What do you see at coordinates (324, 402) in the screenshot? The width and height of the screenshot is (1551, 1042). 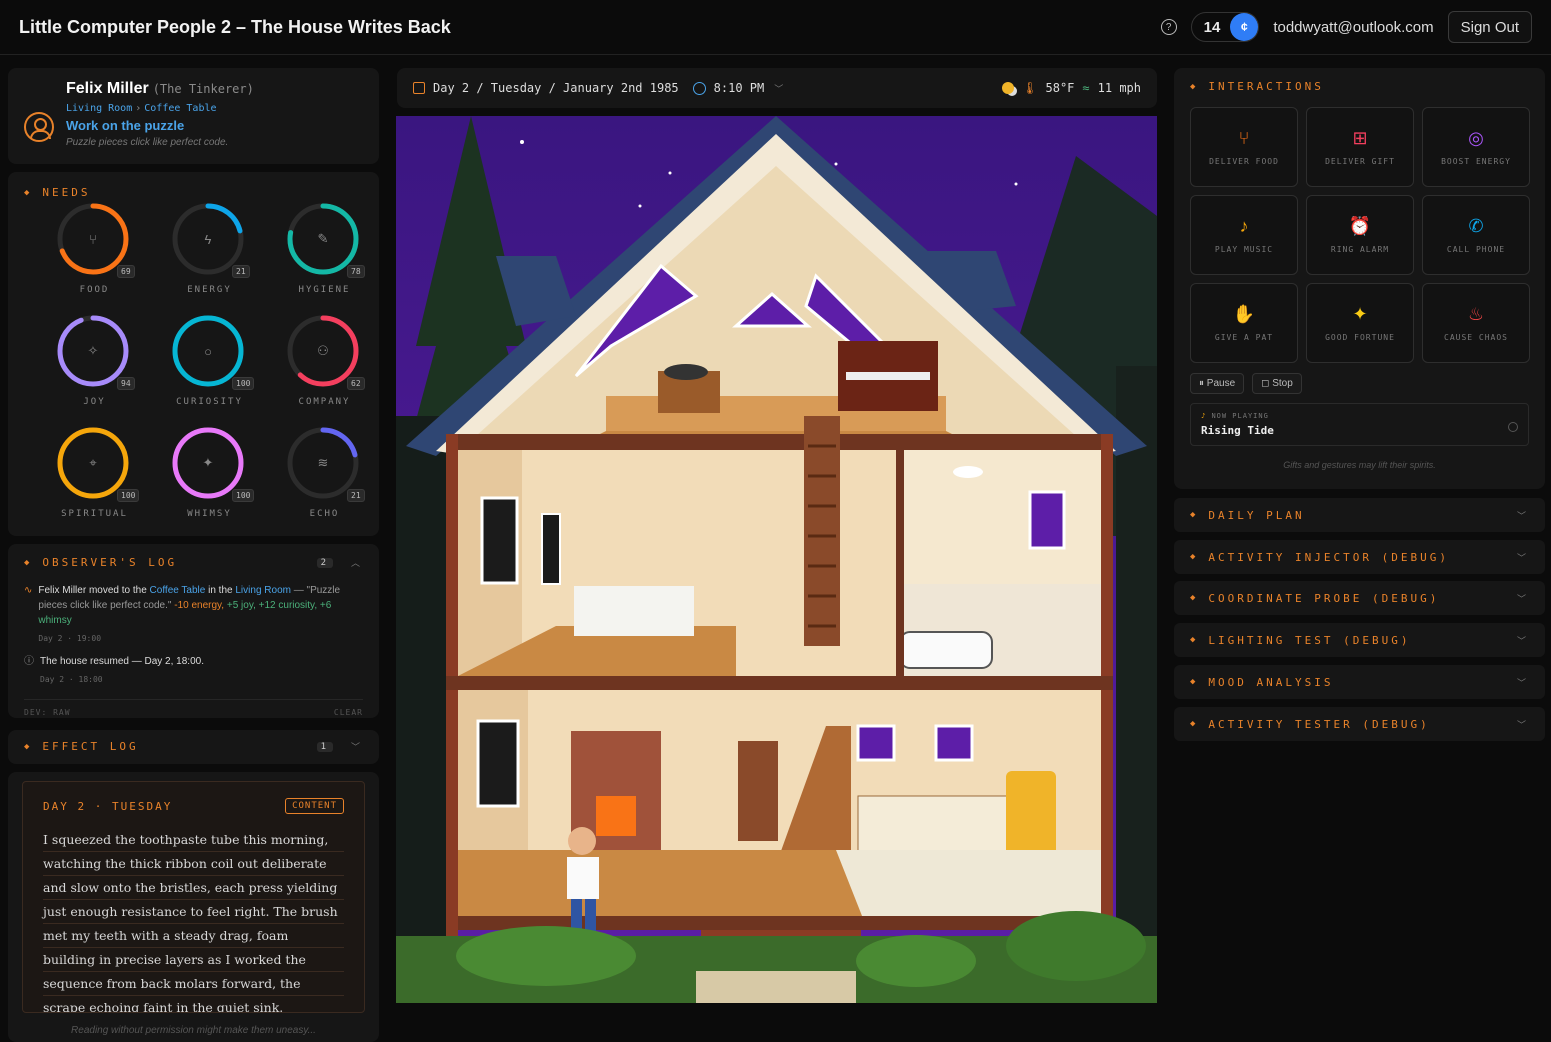 I see `need-label: COMPANY` at bounding box center [324, 402].